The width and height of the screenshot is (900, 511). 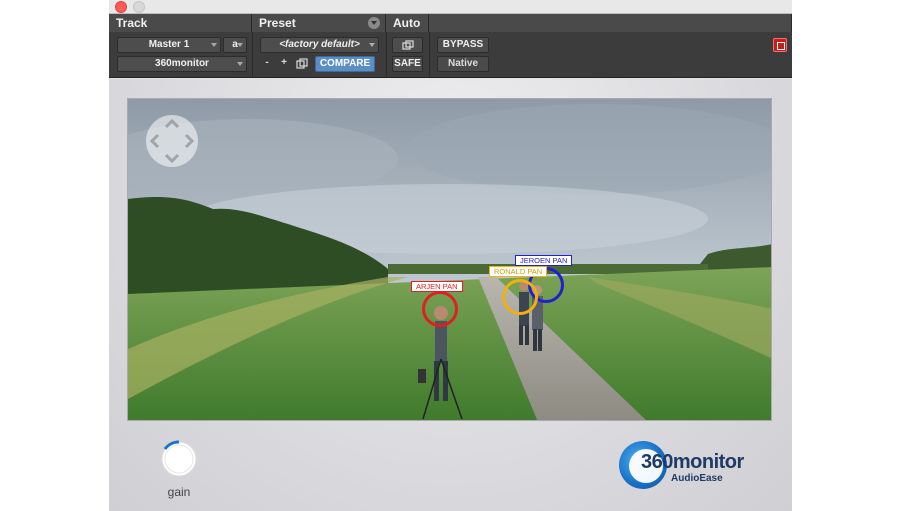 I want to click on audioease-logo: 360monitor AudioEase, so click(x=699, y=466).